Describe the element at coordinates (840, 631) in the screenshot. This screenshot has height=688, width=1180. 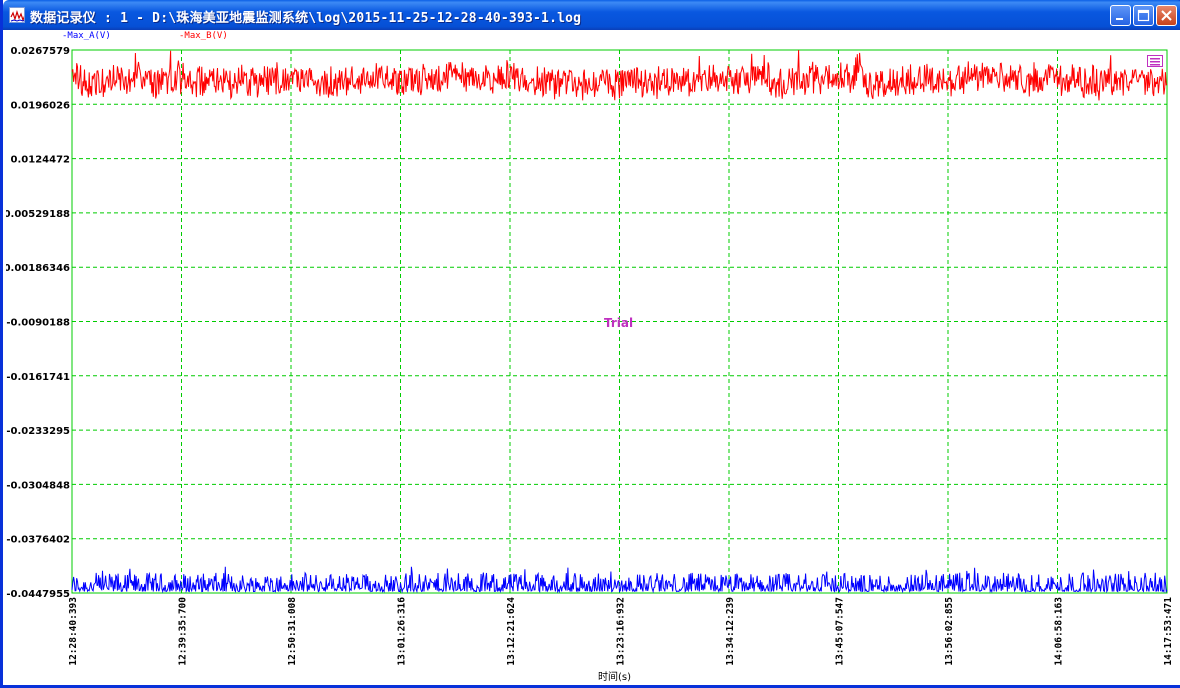
I see `x-tick-label: 13:45:07:547` at that location.